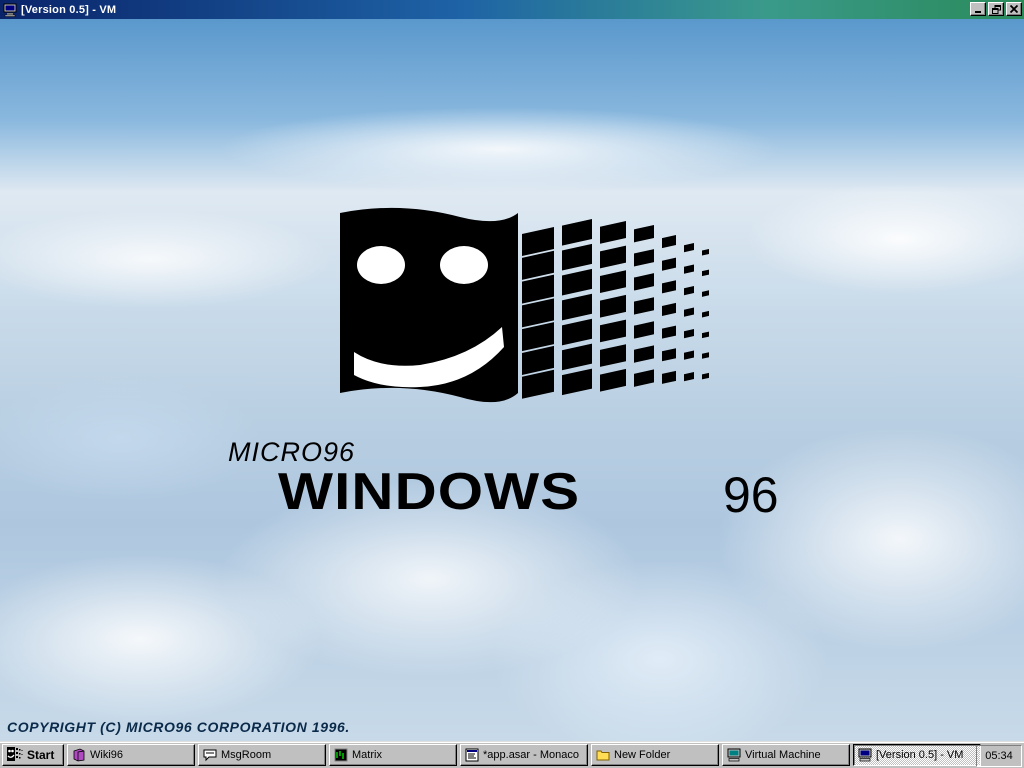 This screenshot has width=1024, height=768. I want to click on minimize-icon, so click(978, 12).